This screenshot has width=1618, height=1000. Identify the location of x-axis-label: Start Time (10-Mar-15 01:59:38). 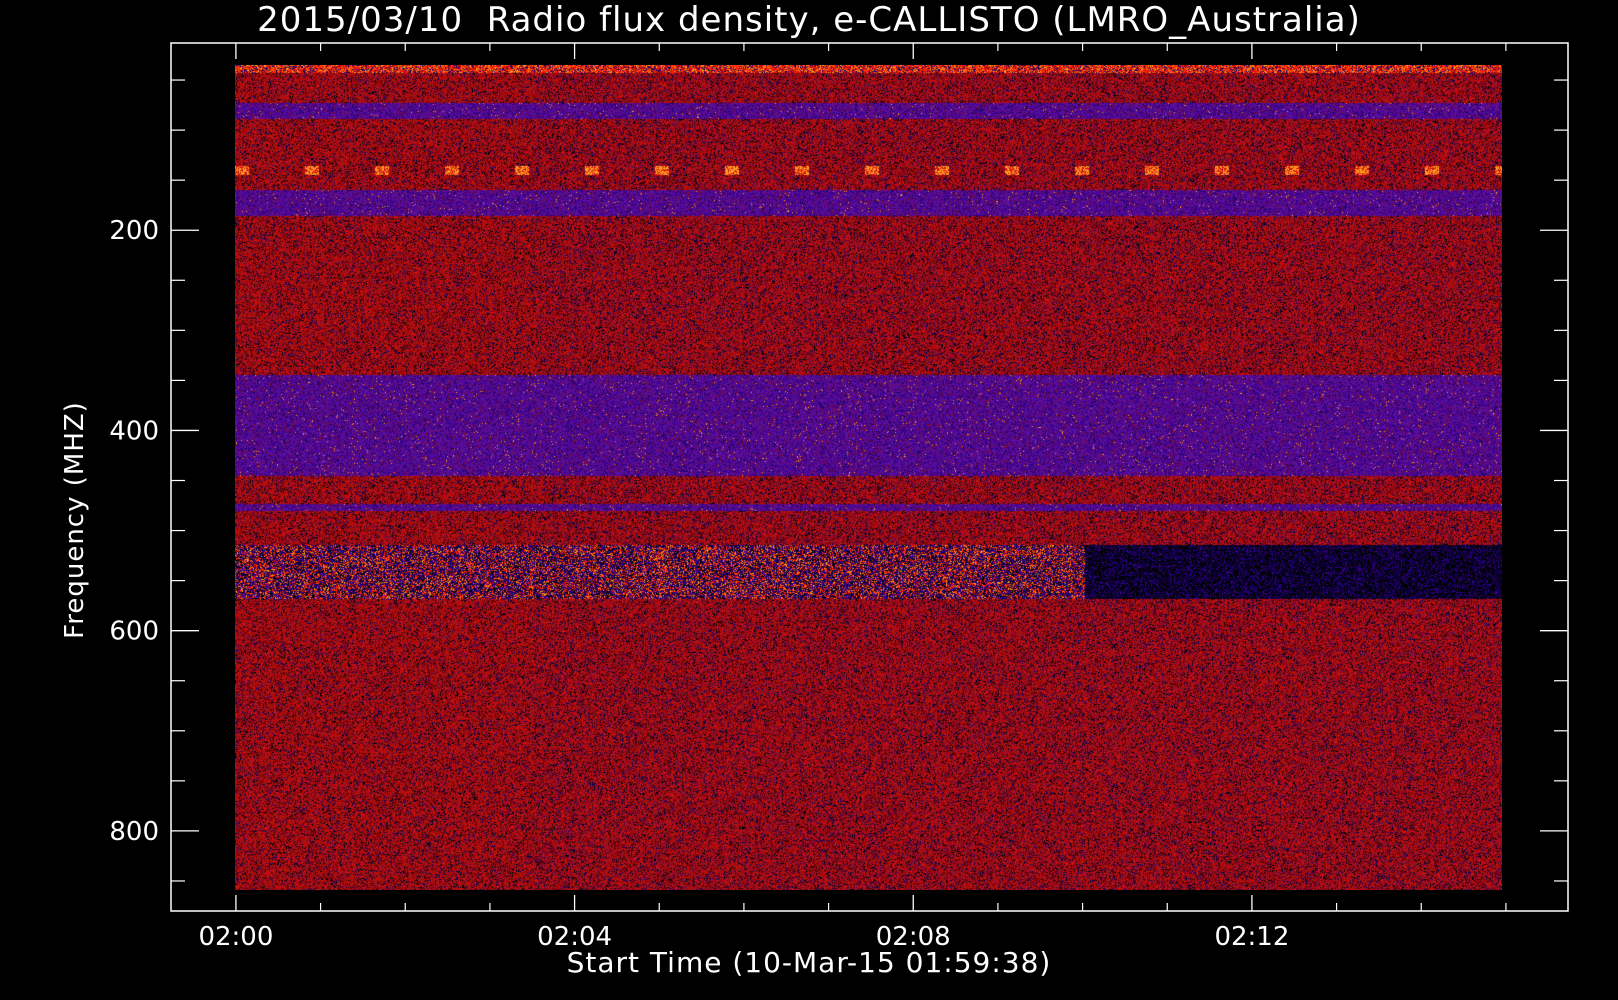
(809, 962).